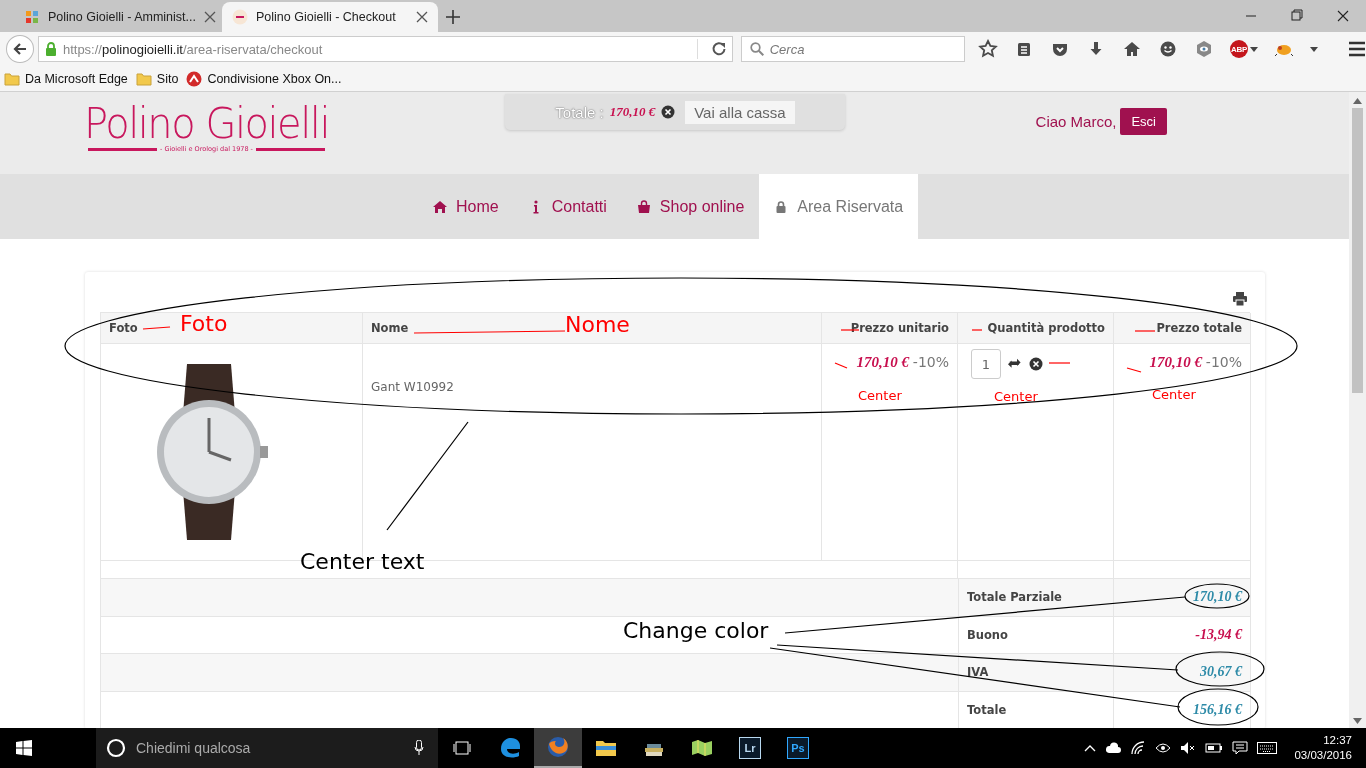 This screenshot has height=768, width=1366. I want to click on url-text: https://polinogioielli.it/area-riservata/checkout, so click(193, 49).